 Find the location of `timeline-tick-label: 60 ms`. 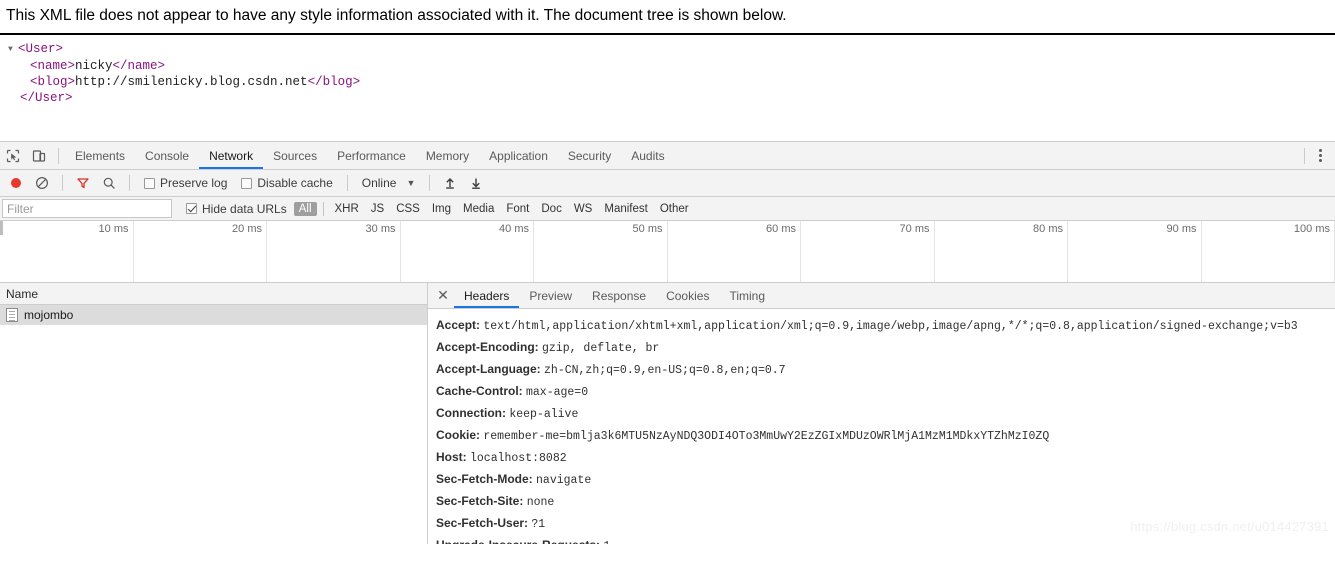

timeline-tick-label: 60 ms is located at coordinates (781, 229).